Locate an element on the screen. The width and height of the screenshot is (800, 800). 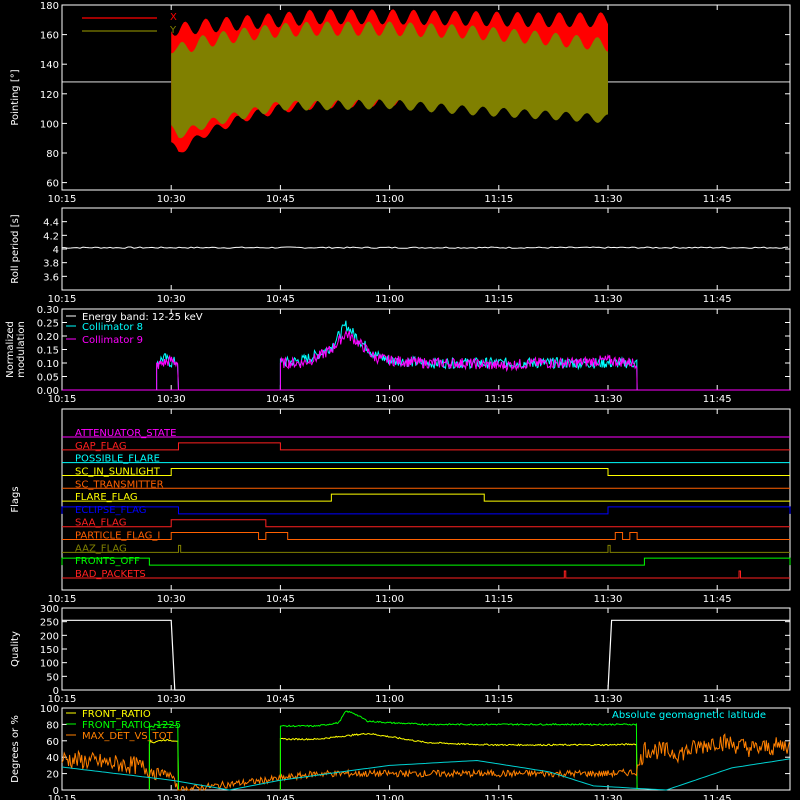
y-tick-label: 4.4 is located at coordinates (51, 223).